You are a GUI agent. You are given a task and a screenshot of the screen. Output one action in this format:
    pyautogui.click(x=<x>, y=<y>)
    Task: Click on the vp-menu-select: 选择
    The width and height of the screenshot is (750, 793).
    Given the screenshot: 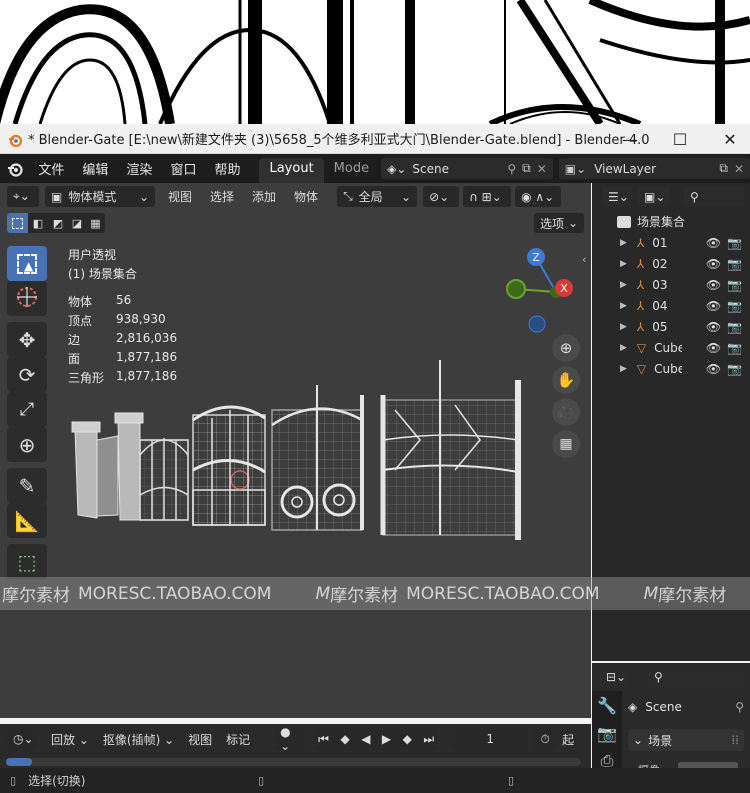 What is the action you would take?
    pyautogui.click(x=222, y=196)
    